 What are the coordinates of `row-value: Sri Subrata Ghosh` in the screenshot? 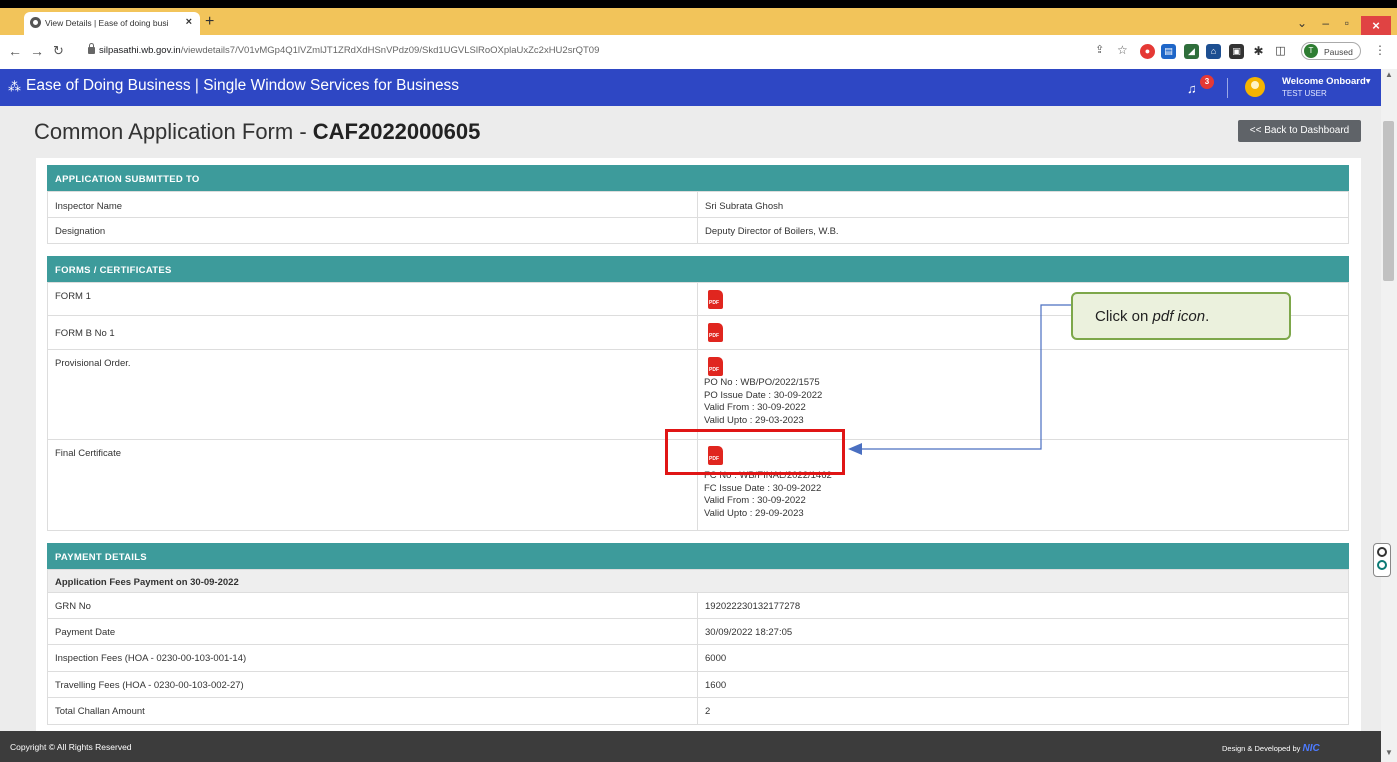 It's located at (744, 206).